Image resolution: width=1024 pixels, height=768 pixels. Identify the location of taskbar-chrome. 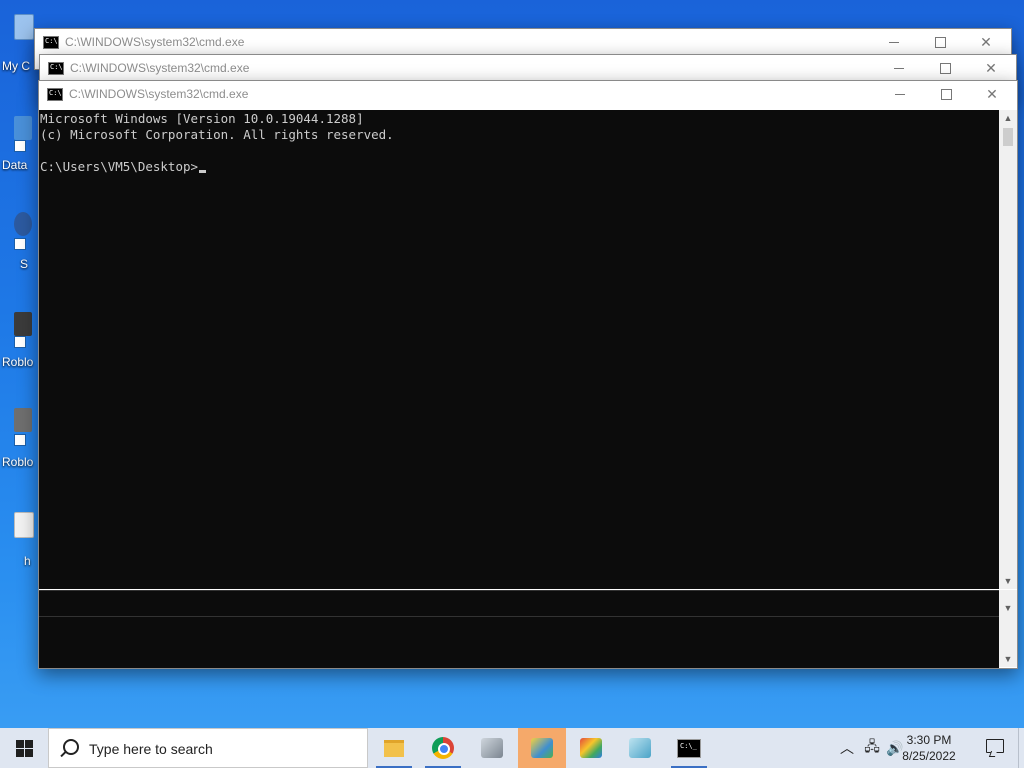
(443, 748).